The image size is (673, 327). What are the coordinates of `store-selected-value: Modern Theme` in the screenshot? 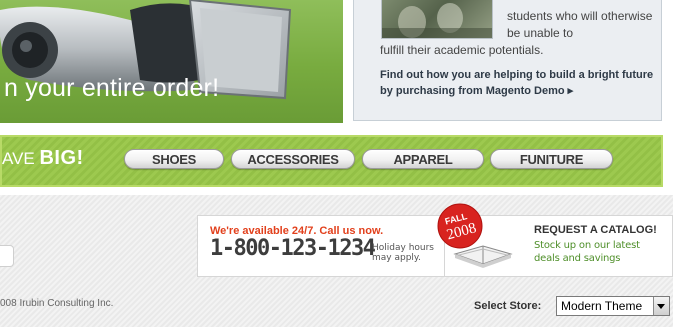 It's located at (602, 306).